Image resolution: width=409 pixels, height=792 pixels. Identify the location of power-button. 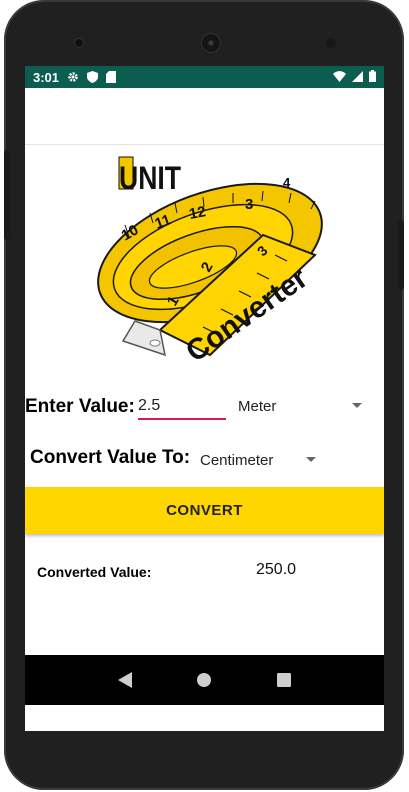
(401, 255).